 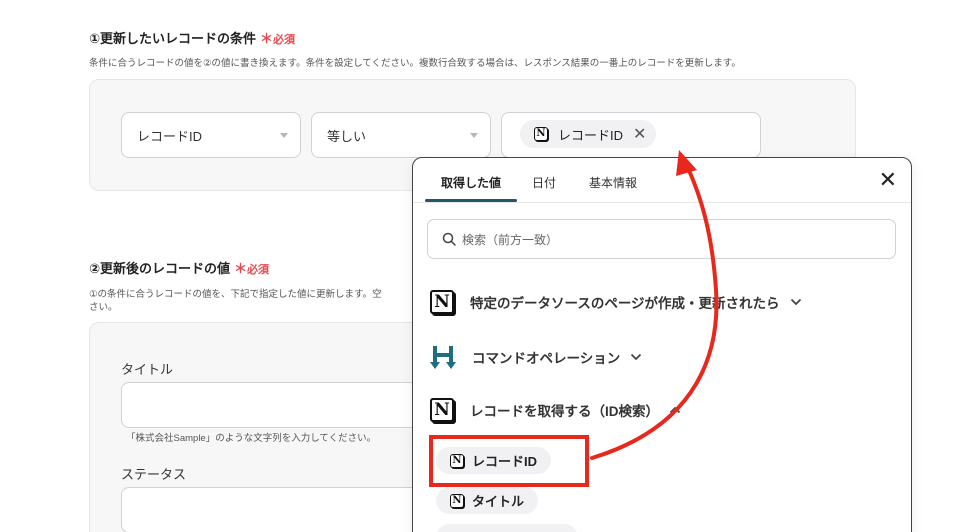 What do you see at coordinates (281, 509) in the screenshot?
I see `status-input` at bounding box center [281, 509].